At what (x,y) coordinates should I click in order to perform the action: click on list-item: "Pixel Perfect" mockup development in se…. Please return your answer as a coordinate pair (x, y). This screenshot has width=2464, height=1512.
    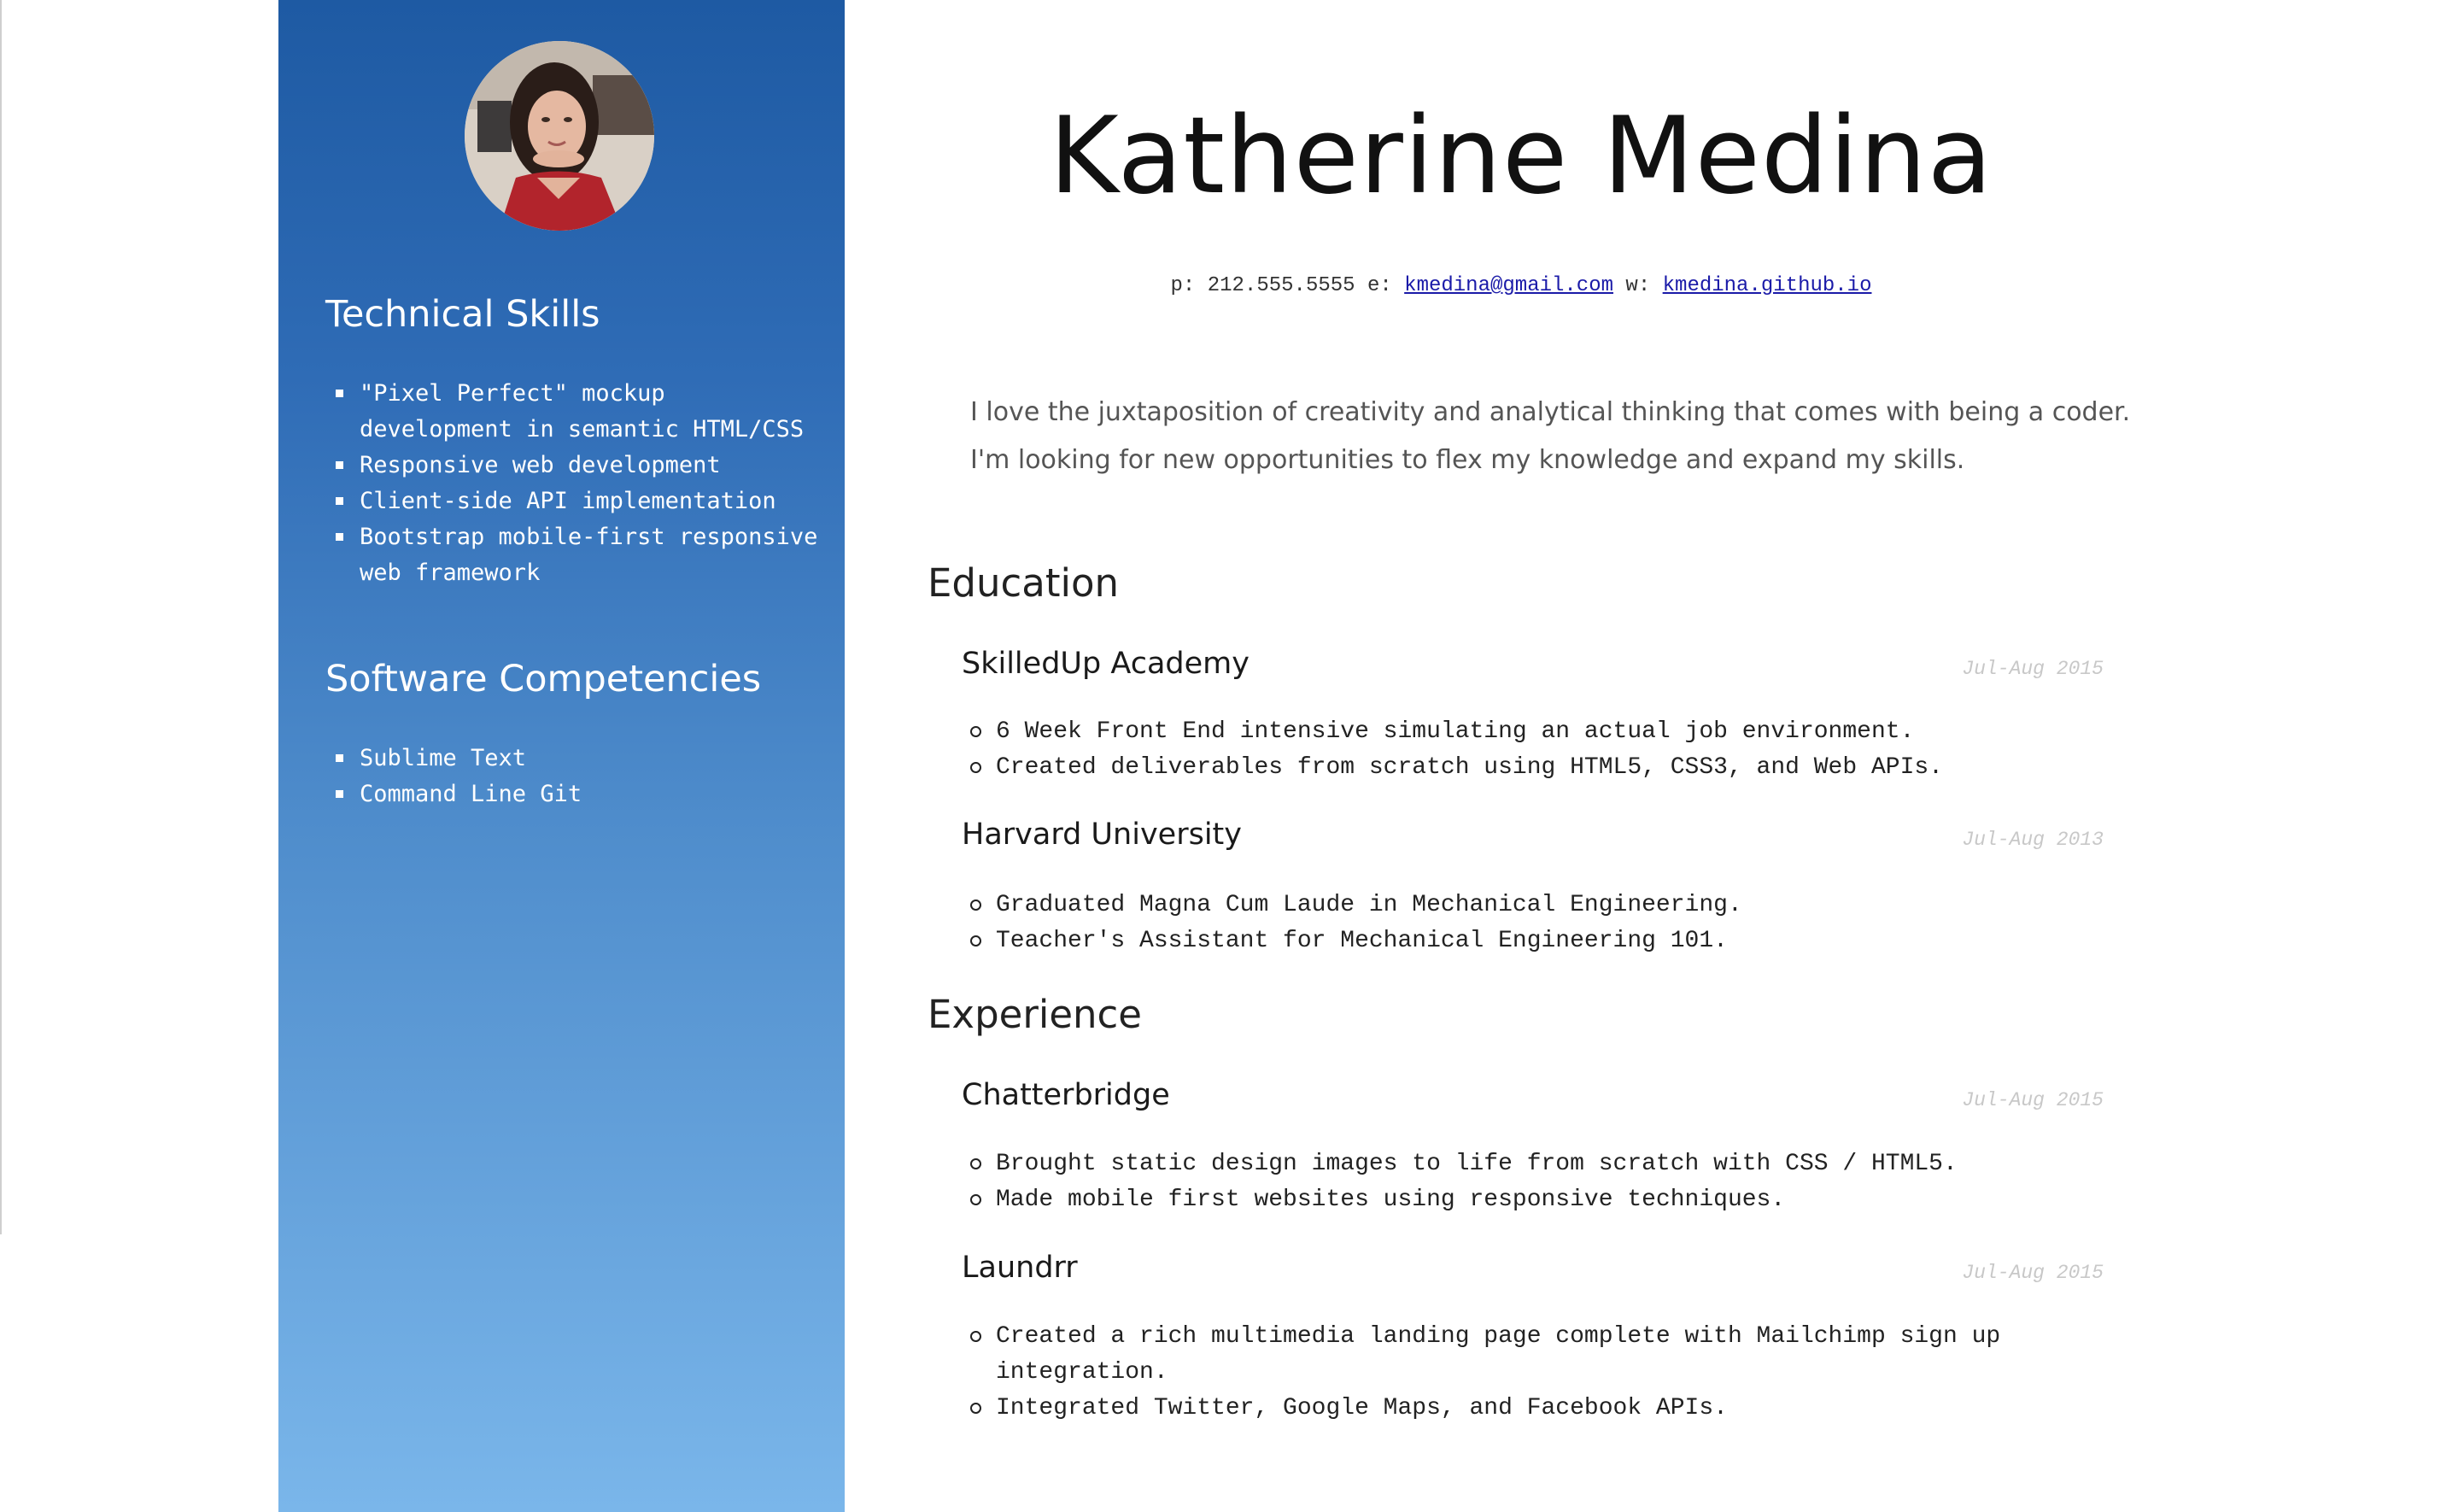
    Looking at the image, I should click on (577, 412).